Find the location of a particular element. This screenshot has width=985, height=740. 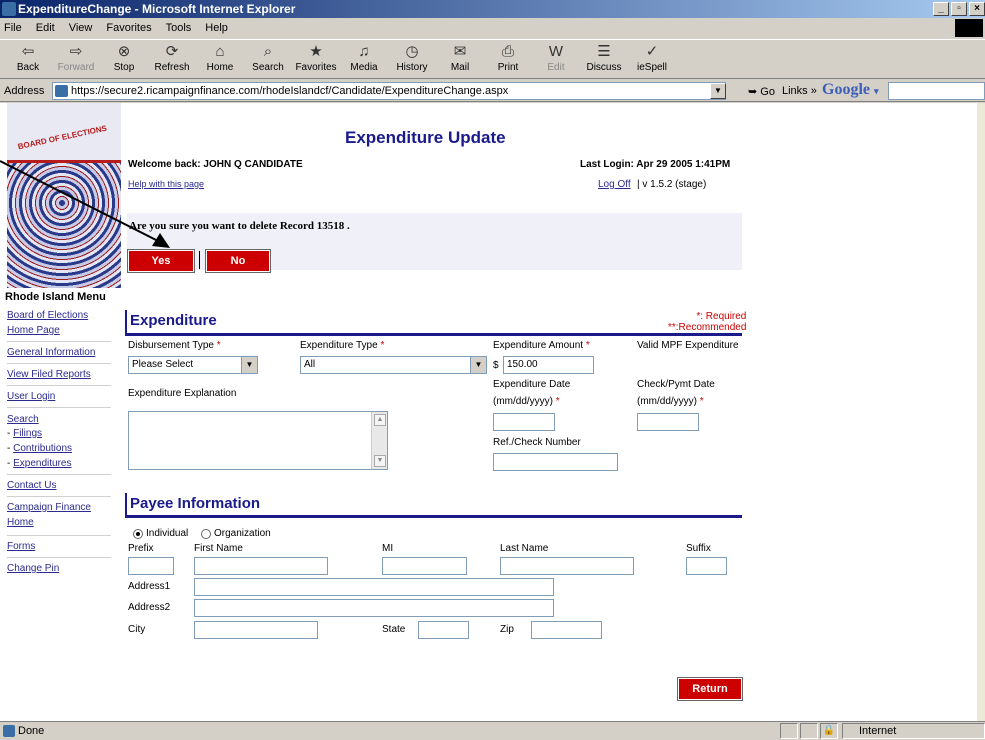

nav-contributions: Contributions is located at coordinates (42, 448).